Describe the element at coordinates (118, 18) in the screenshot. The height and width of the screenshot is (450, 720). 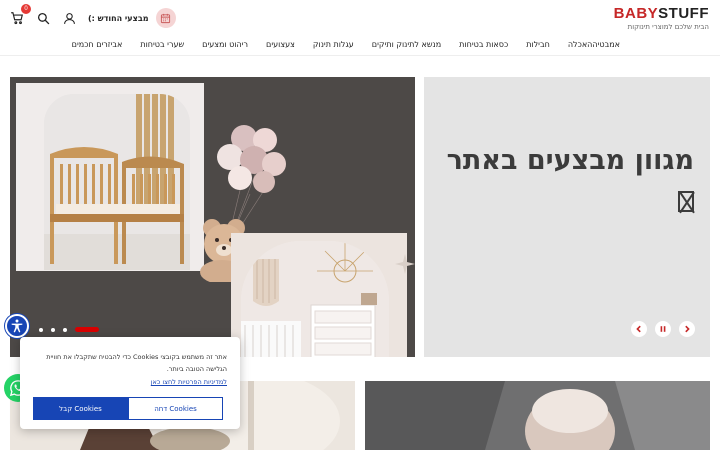
I see `monthly-deals-label: מבצעי החודש :)` at that location.